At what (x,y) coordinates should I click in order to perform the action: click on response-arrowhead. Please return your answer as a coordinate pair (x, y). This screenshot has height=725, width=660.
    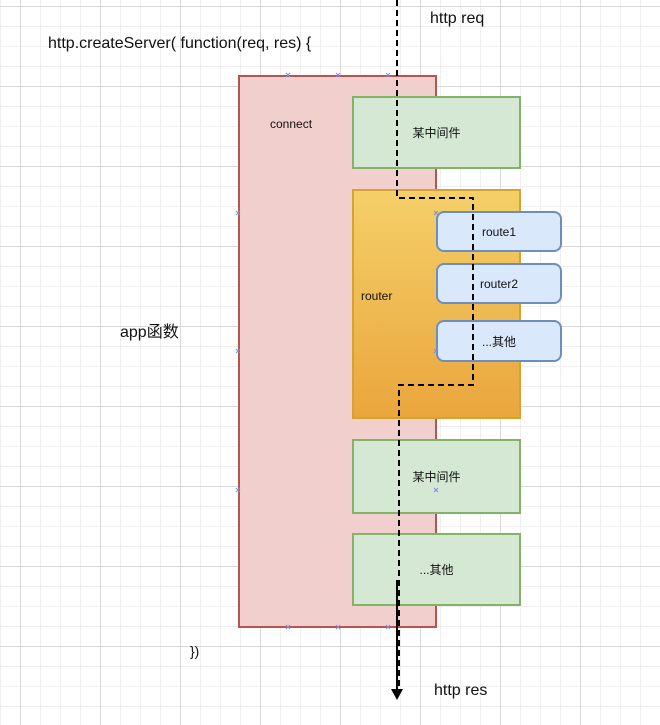
    Looking at the image, I should click on (397, 694).